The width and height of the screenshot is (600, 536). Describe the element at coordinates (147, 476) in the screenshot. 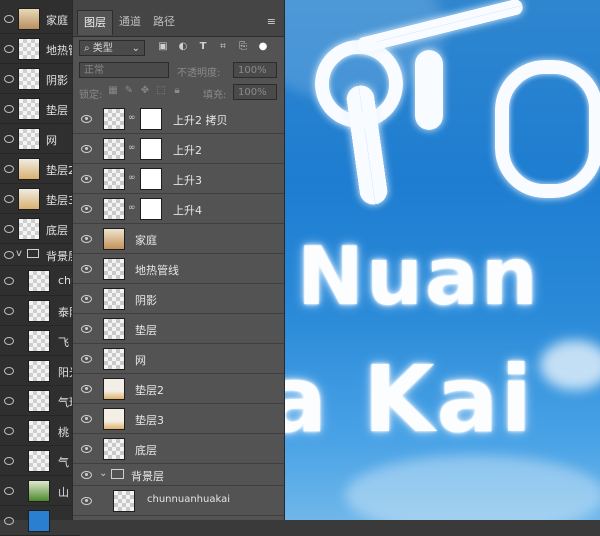

I see `layer-name: 背景层` at that location.